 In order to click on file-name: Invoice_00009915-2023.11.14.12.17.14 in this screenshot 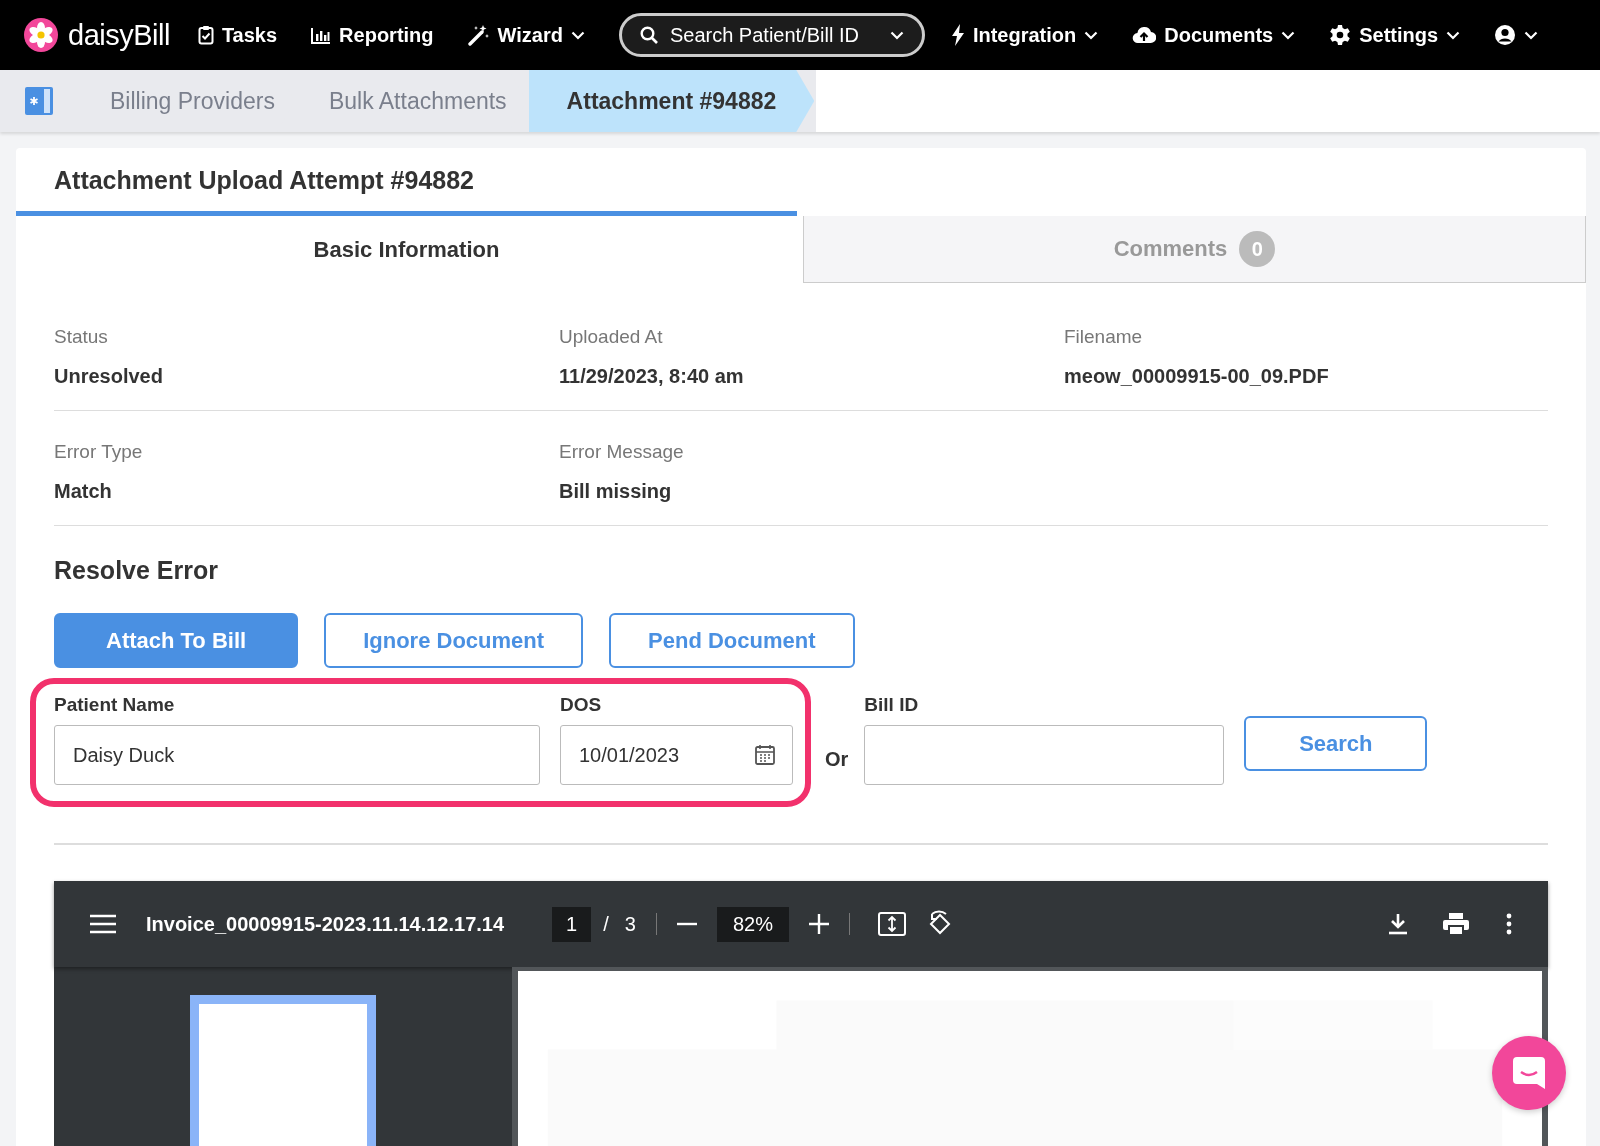, I will do `click(325, 924)`.